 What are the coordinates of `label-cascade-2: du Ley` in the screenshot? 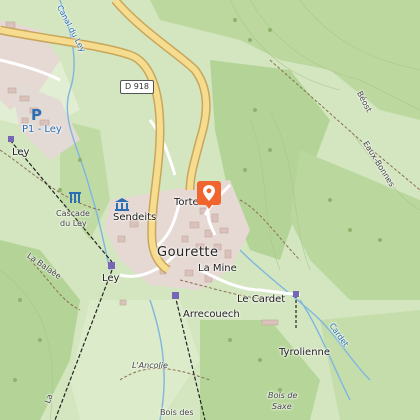 It's located at (73, 223).